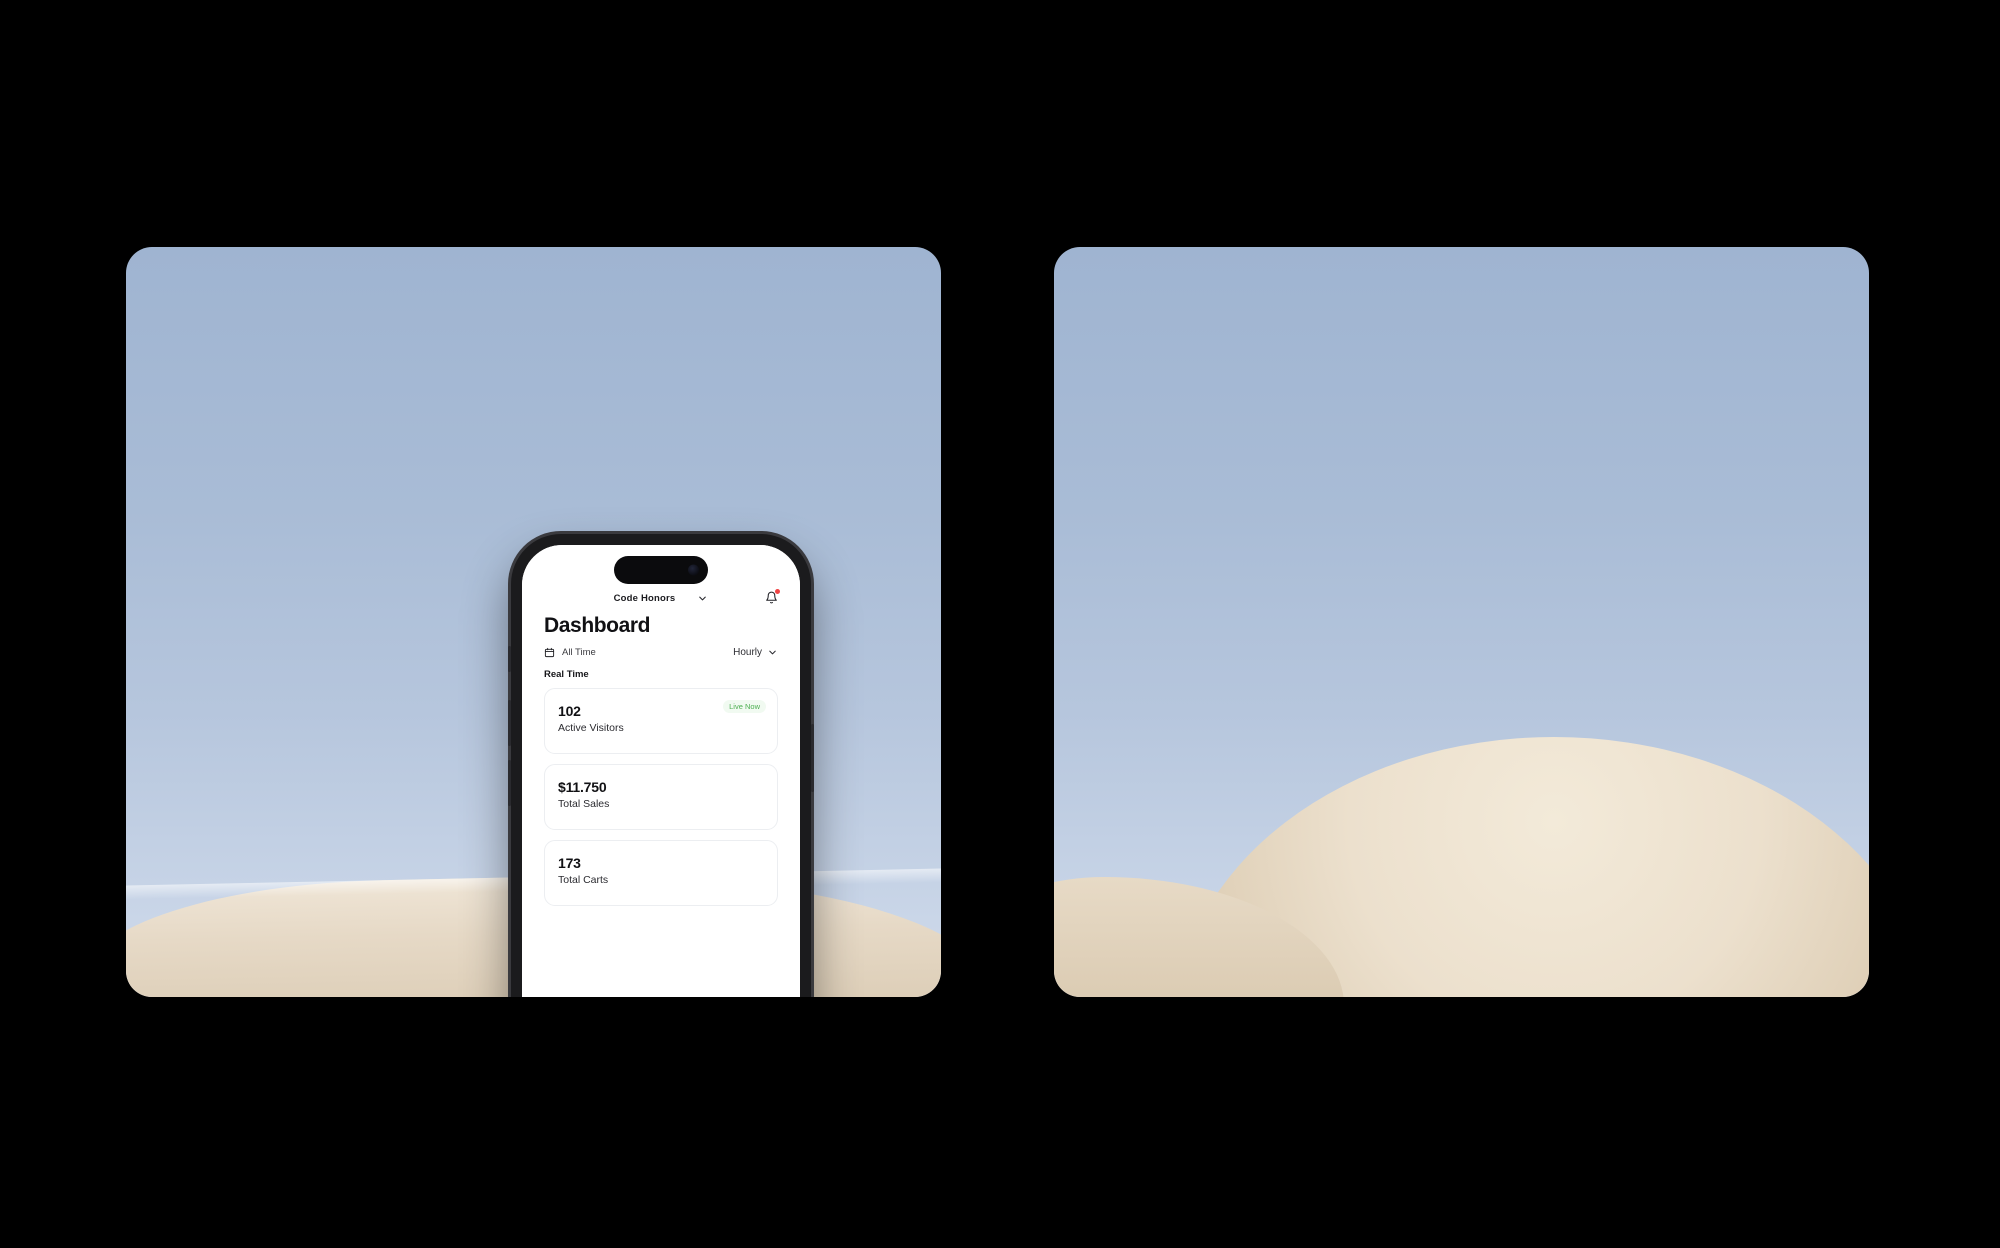 This screenshot has width=2000, height=1248. Describe the element at coordinates (661, 570) in the screenshot. I see `dynamic-island` at that location.